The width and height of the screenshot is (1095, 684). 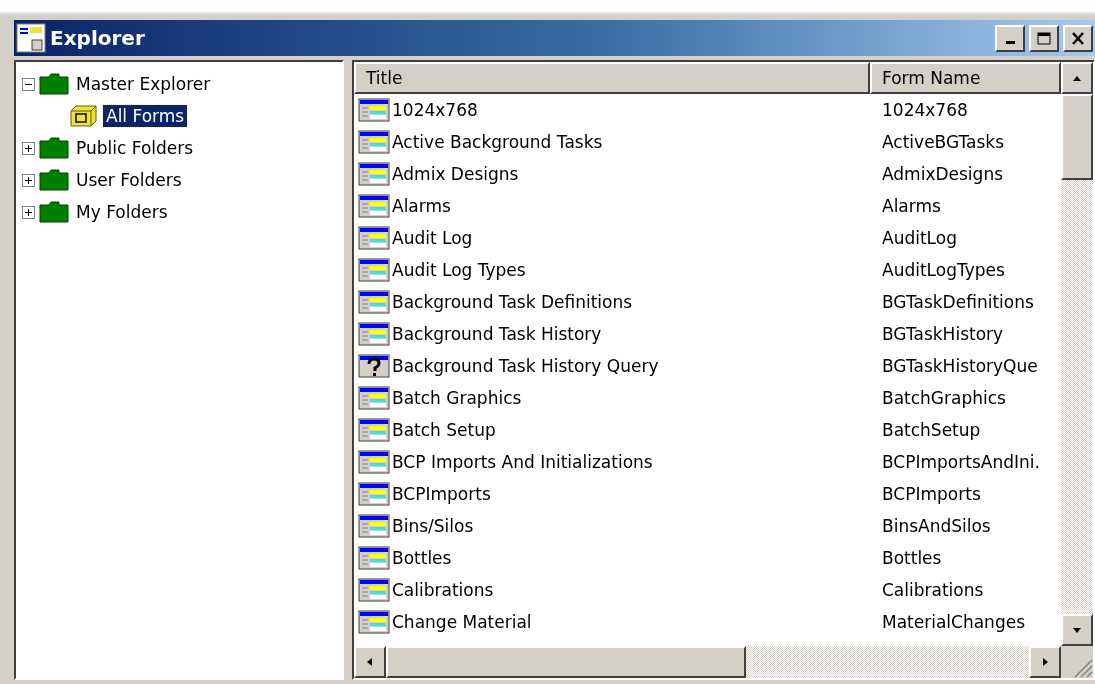 I want to click on tree-item: Public Folders, so click(x=135, y=148).